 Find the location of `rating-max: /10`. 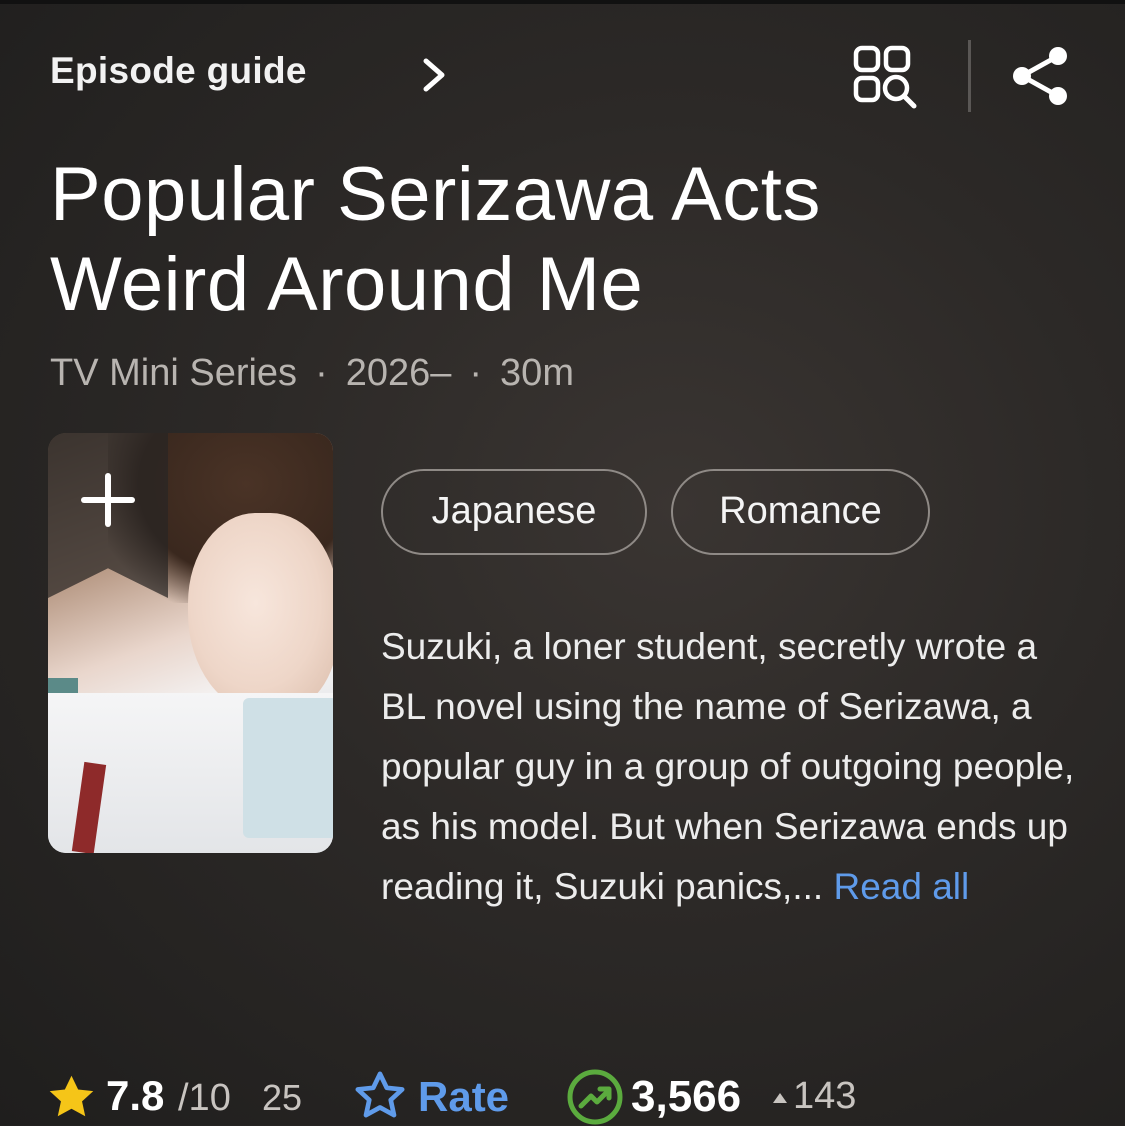

rating-max: /10 is located at coordinates (204, 1098).